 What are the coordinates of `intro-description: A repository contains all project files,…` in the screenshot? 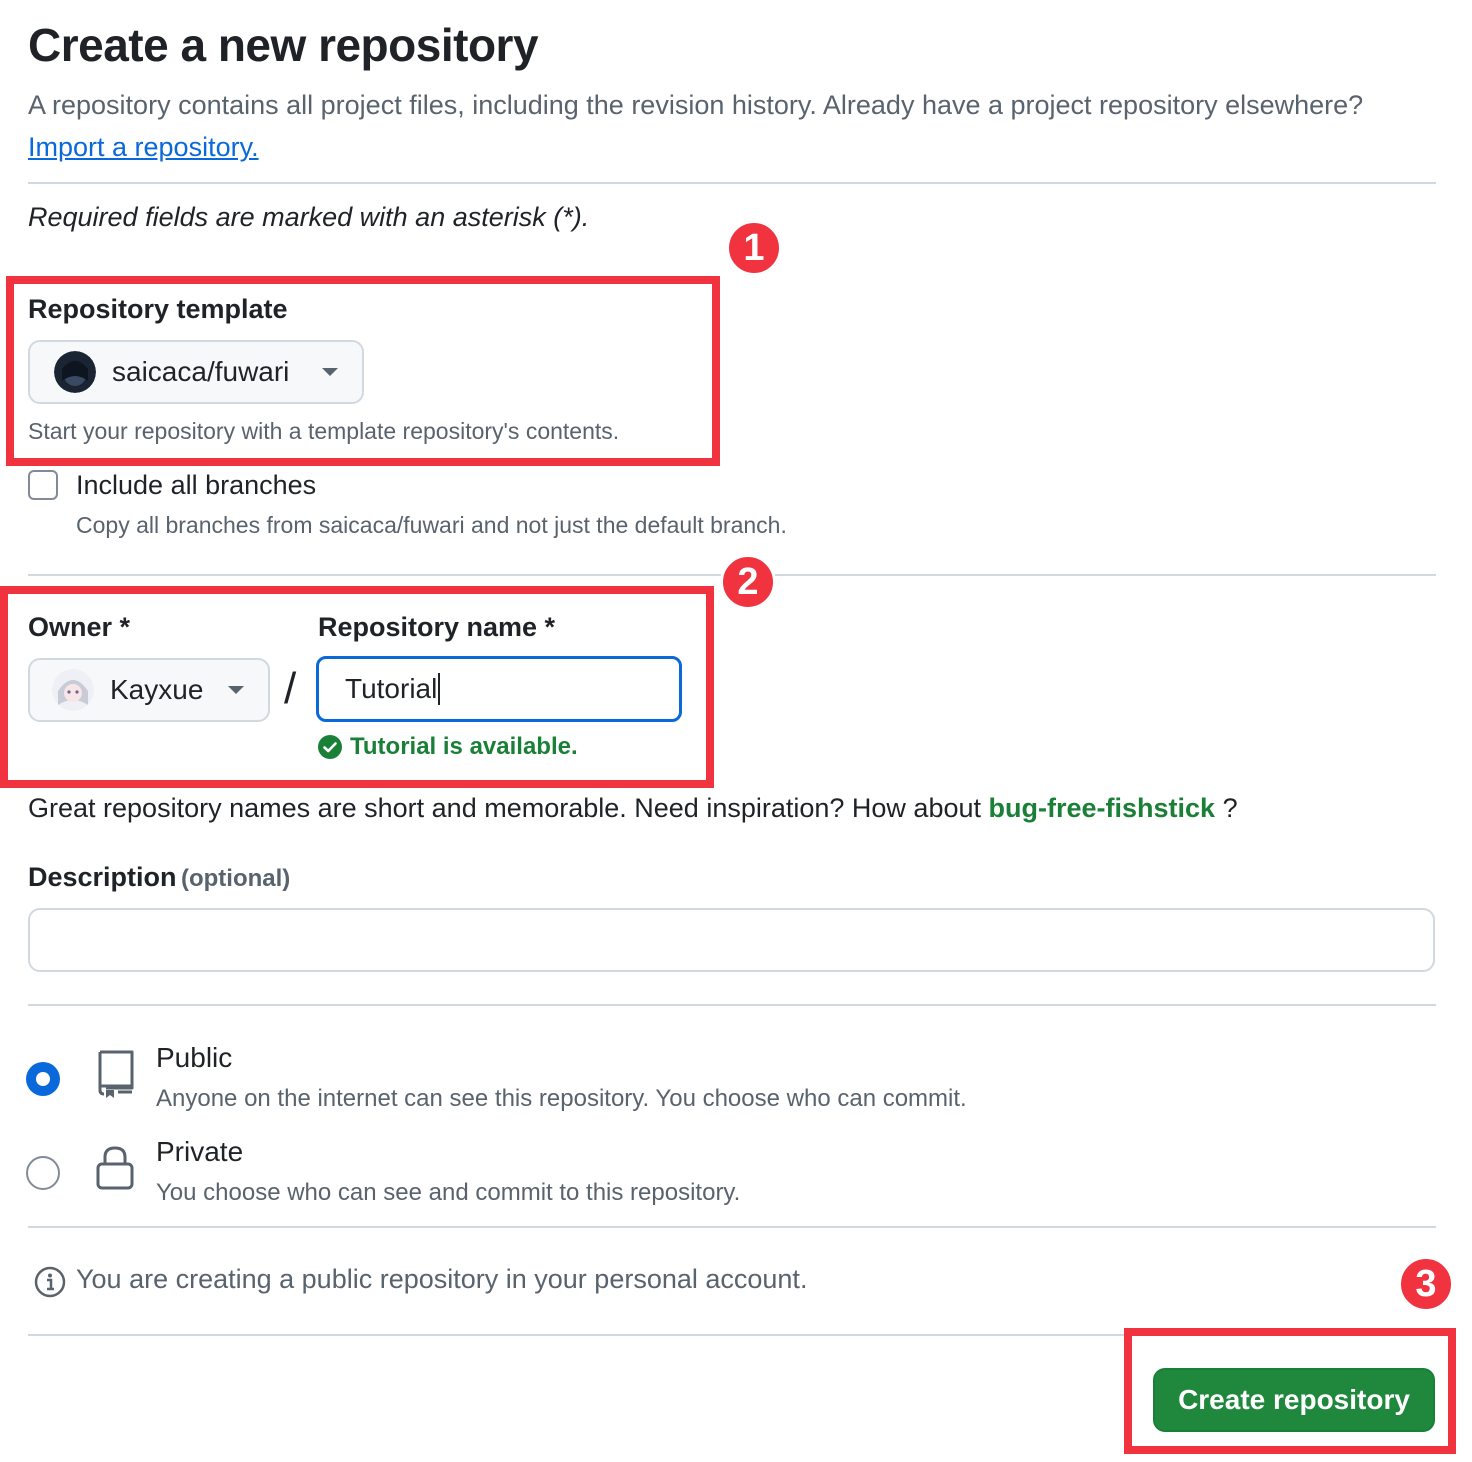 It's located at (696, 105).